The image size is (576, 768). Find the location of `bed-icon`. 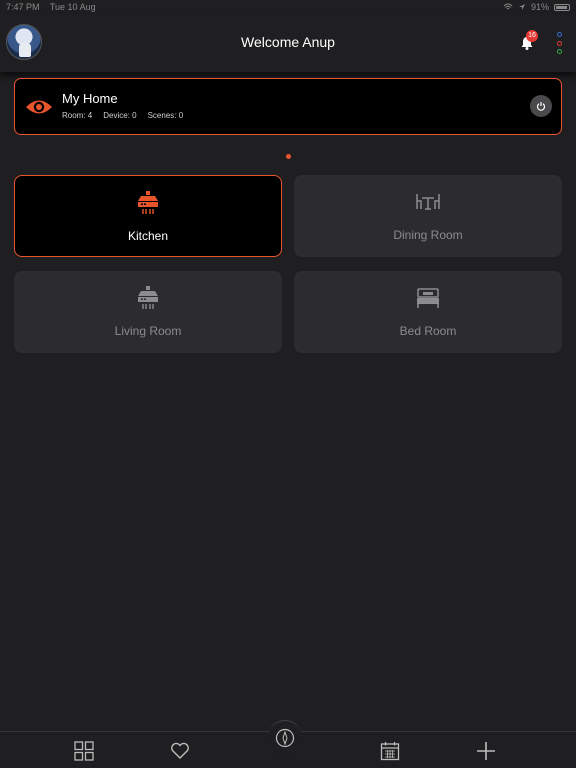

bed-icon is located at coordinates (428, 298).